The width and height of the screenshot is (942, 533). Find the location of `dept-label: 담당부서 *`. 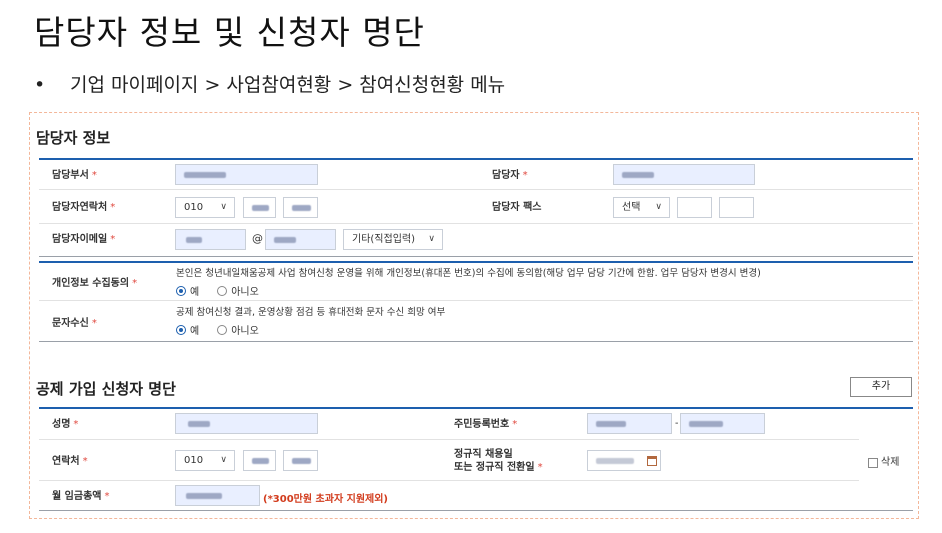

dept-label: 담당부서 * is located at coordinates (74, 175).